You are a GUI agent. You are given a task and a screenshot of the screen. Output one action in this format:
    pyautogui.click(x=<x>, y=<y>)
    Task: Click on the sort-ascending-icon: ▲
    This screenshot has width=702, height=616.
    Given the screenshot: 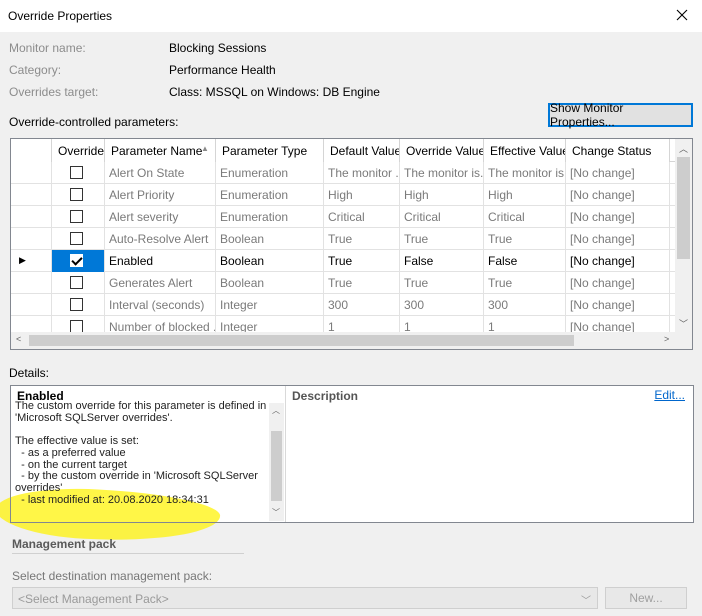 What is the action you would take?
    pyautogui.click(x=205, y=148)
    